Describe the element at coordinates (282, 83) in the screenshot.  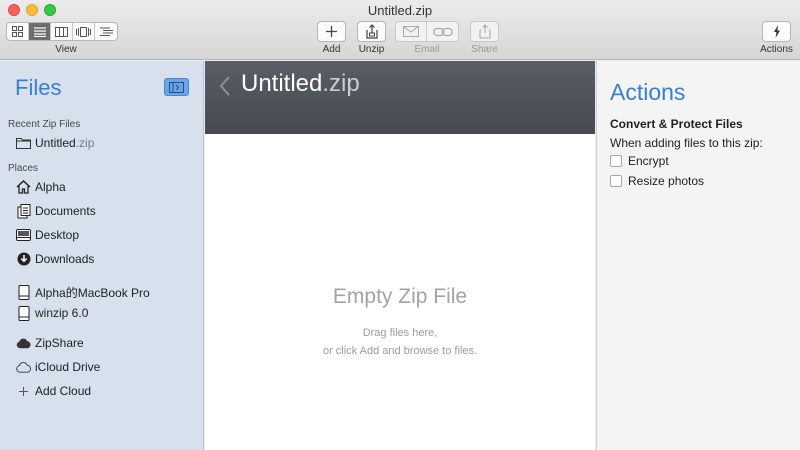
I see `zip-title-name: Untitled` at that location.